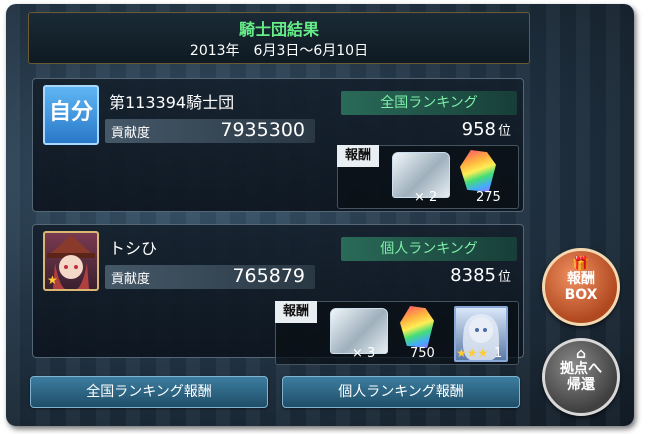 The image size is (650, 434). I want to click on guild-contribution: 貢献度 7935300, so click(210, 131).